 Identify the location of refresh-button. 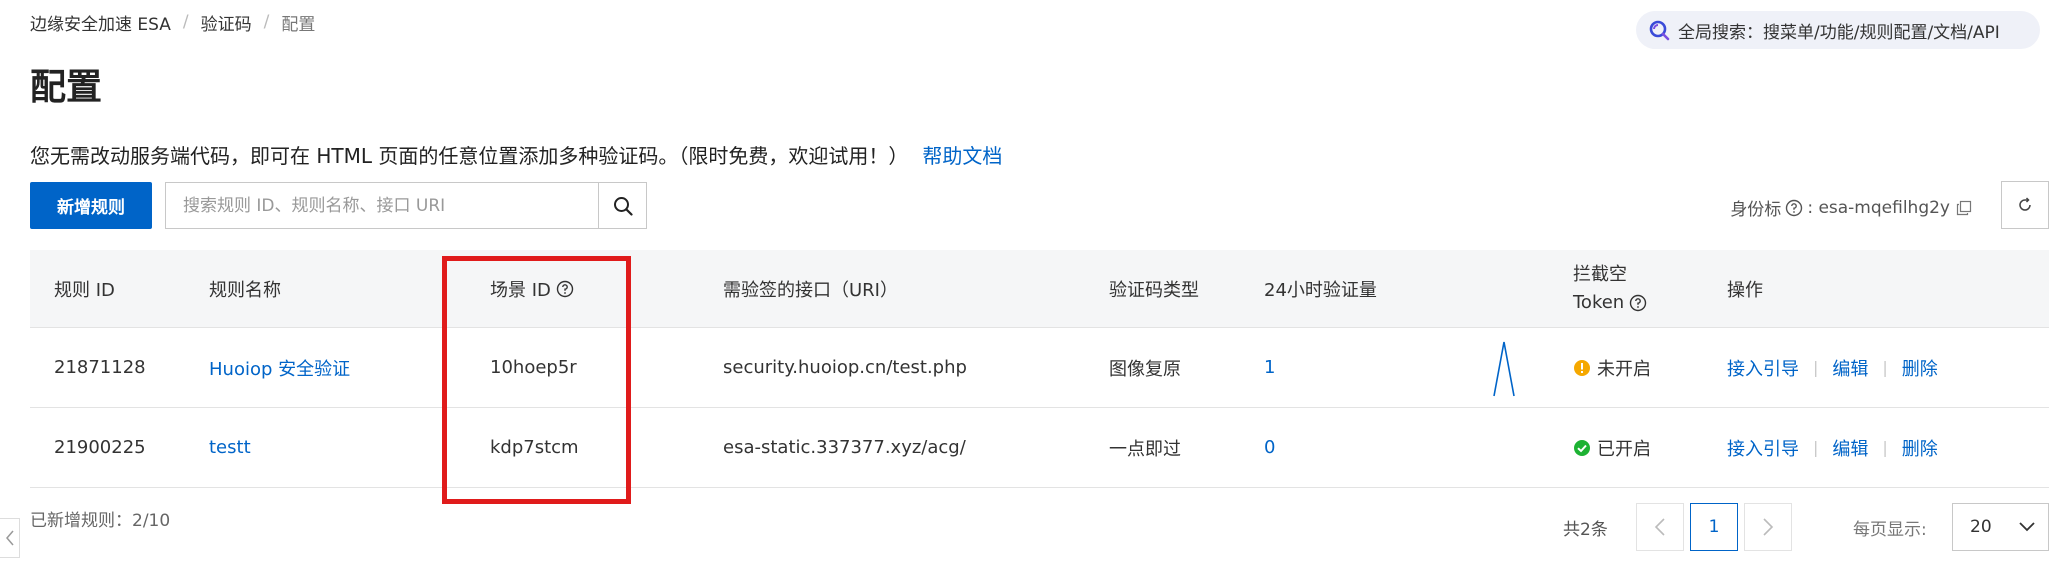
(2025, 205).